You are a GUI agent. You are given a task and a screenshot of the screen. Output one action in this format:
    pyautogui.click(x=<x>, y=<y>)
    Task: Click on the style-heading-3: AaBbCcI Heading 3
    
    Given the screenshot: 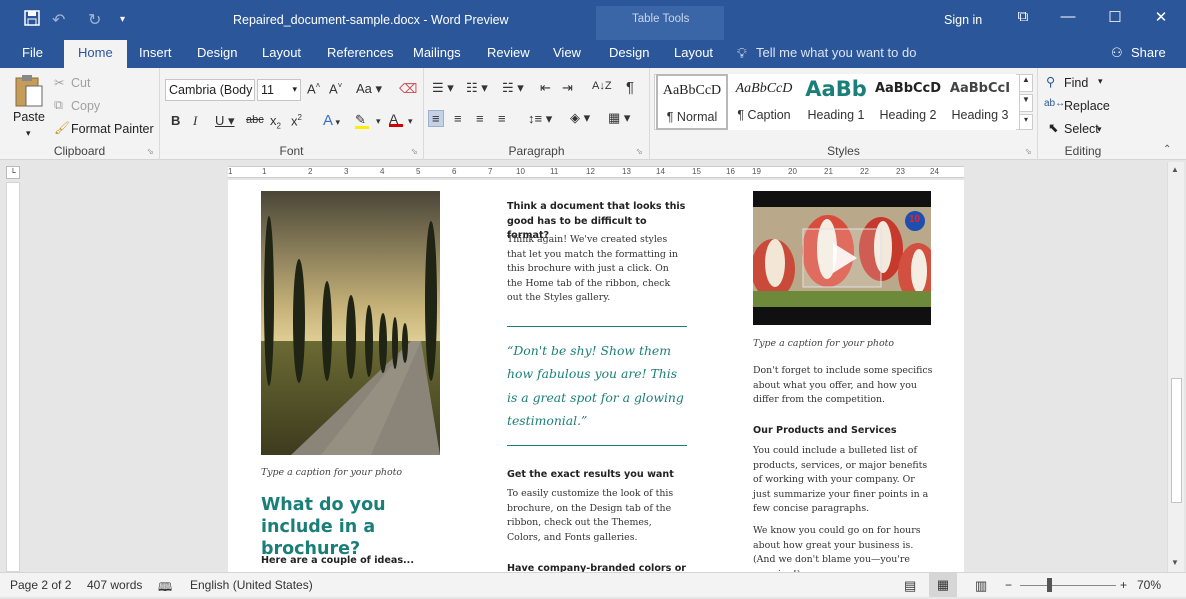 What is the action you would take?
    pyautogui.click(x=980, y=102)
    